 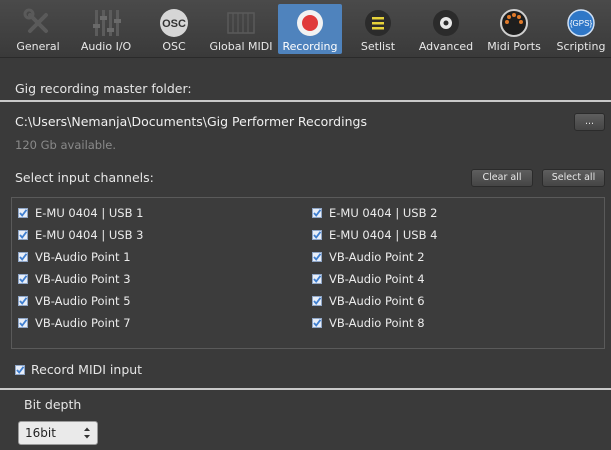 I want to click on channel-label: VB-Audio Point 6, so click(x=377, y=301).